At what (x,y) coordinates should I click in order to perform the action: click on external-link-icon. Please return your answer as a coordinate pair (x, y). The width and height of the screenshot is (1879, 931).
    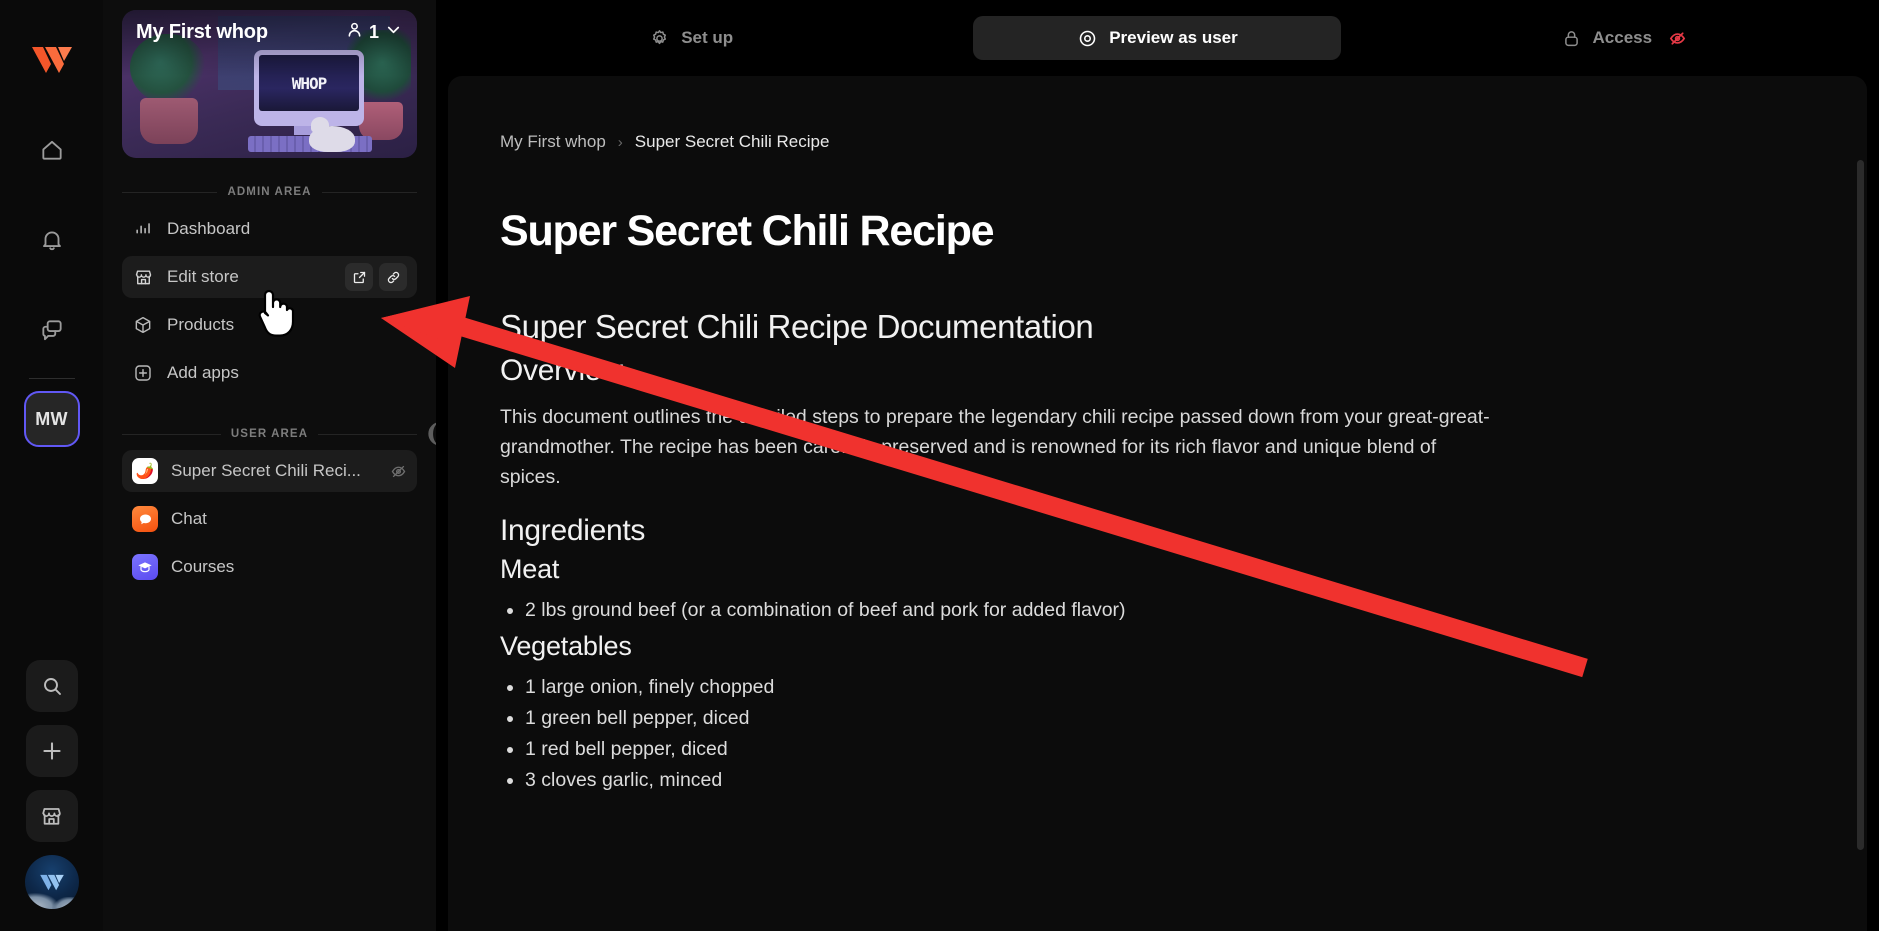
    Looking at the image, I should click on (359, 277).